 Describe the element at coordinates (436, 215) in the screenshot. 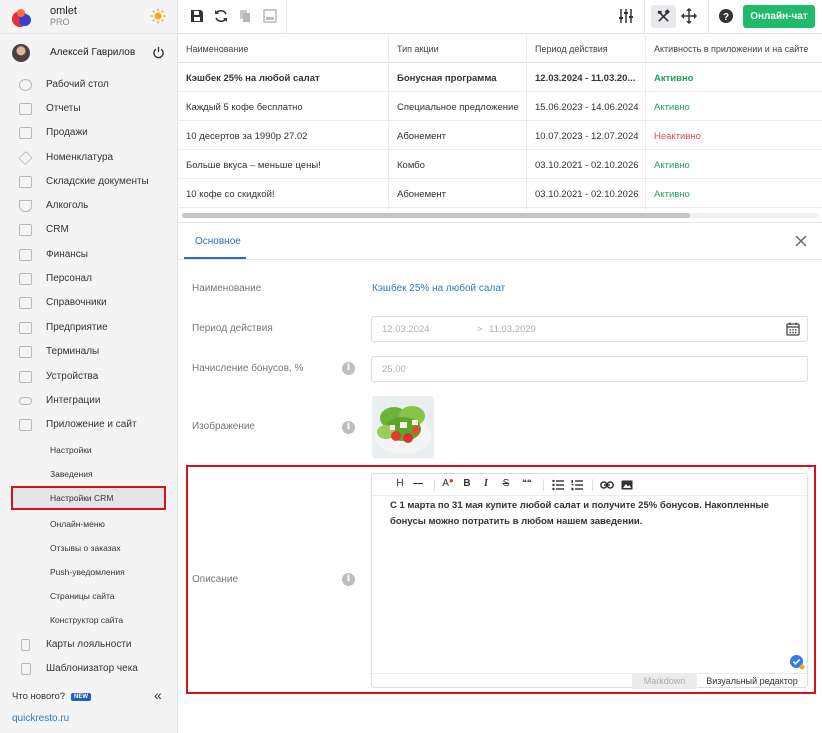

I see `scrollbar-thumb` at that location.